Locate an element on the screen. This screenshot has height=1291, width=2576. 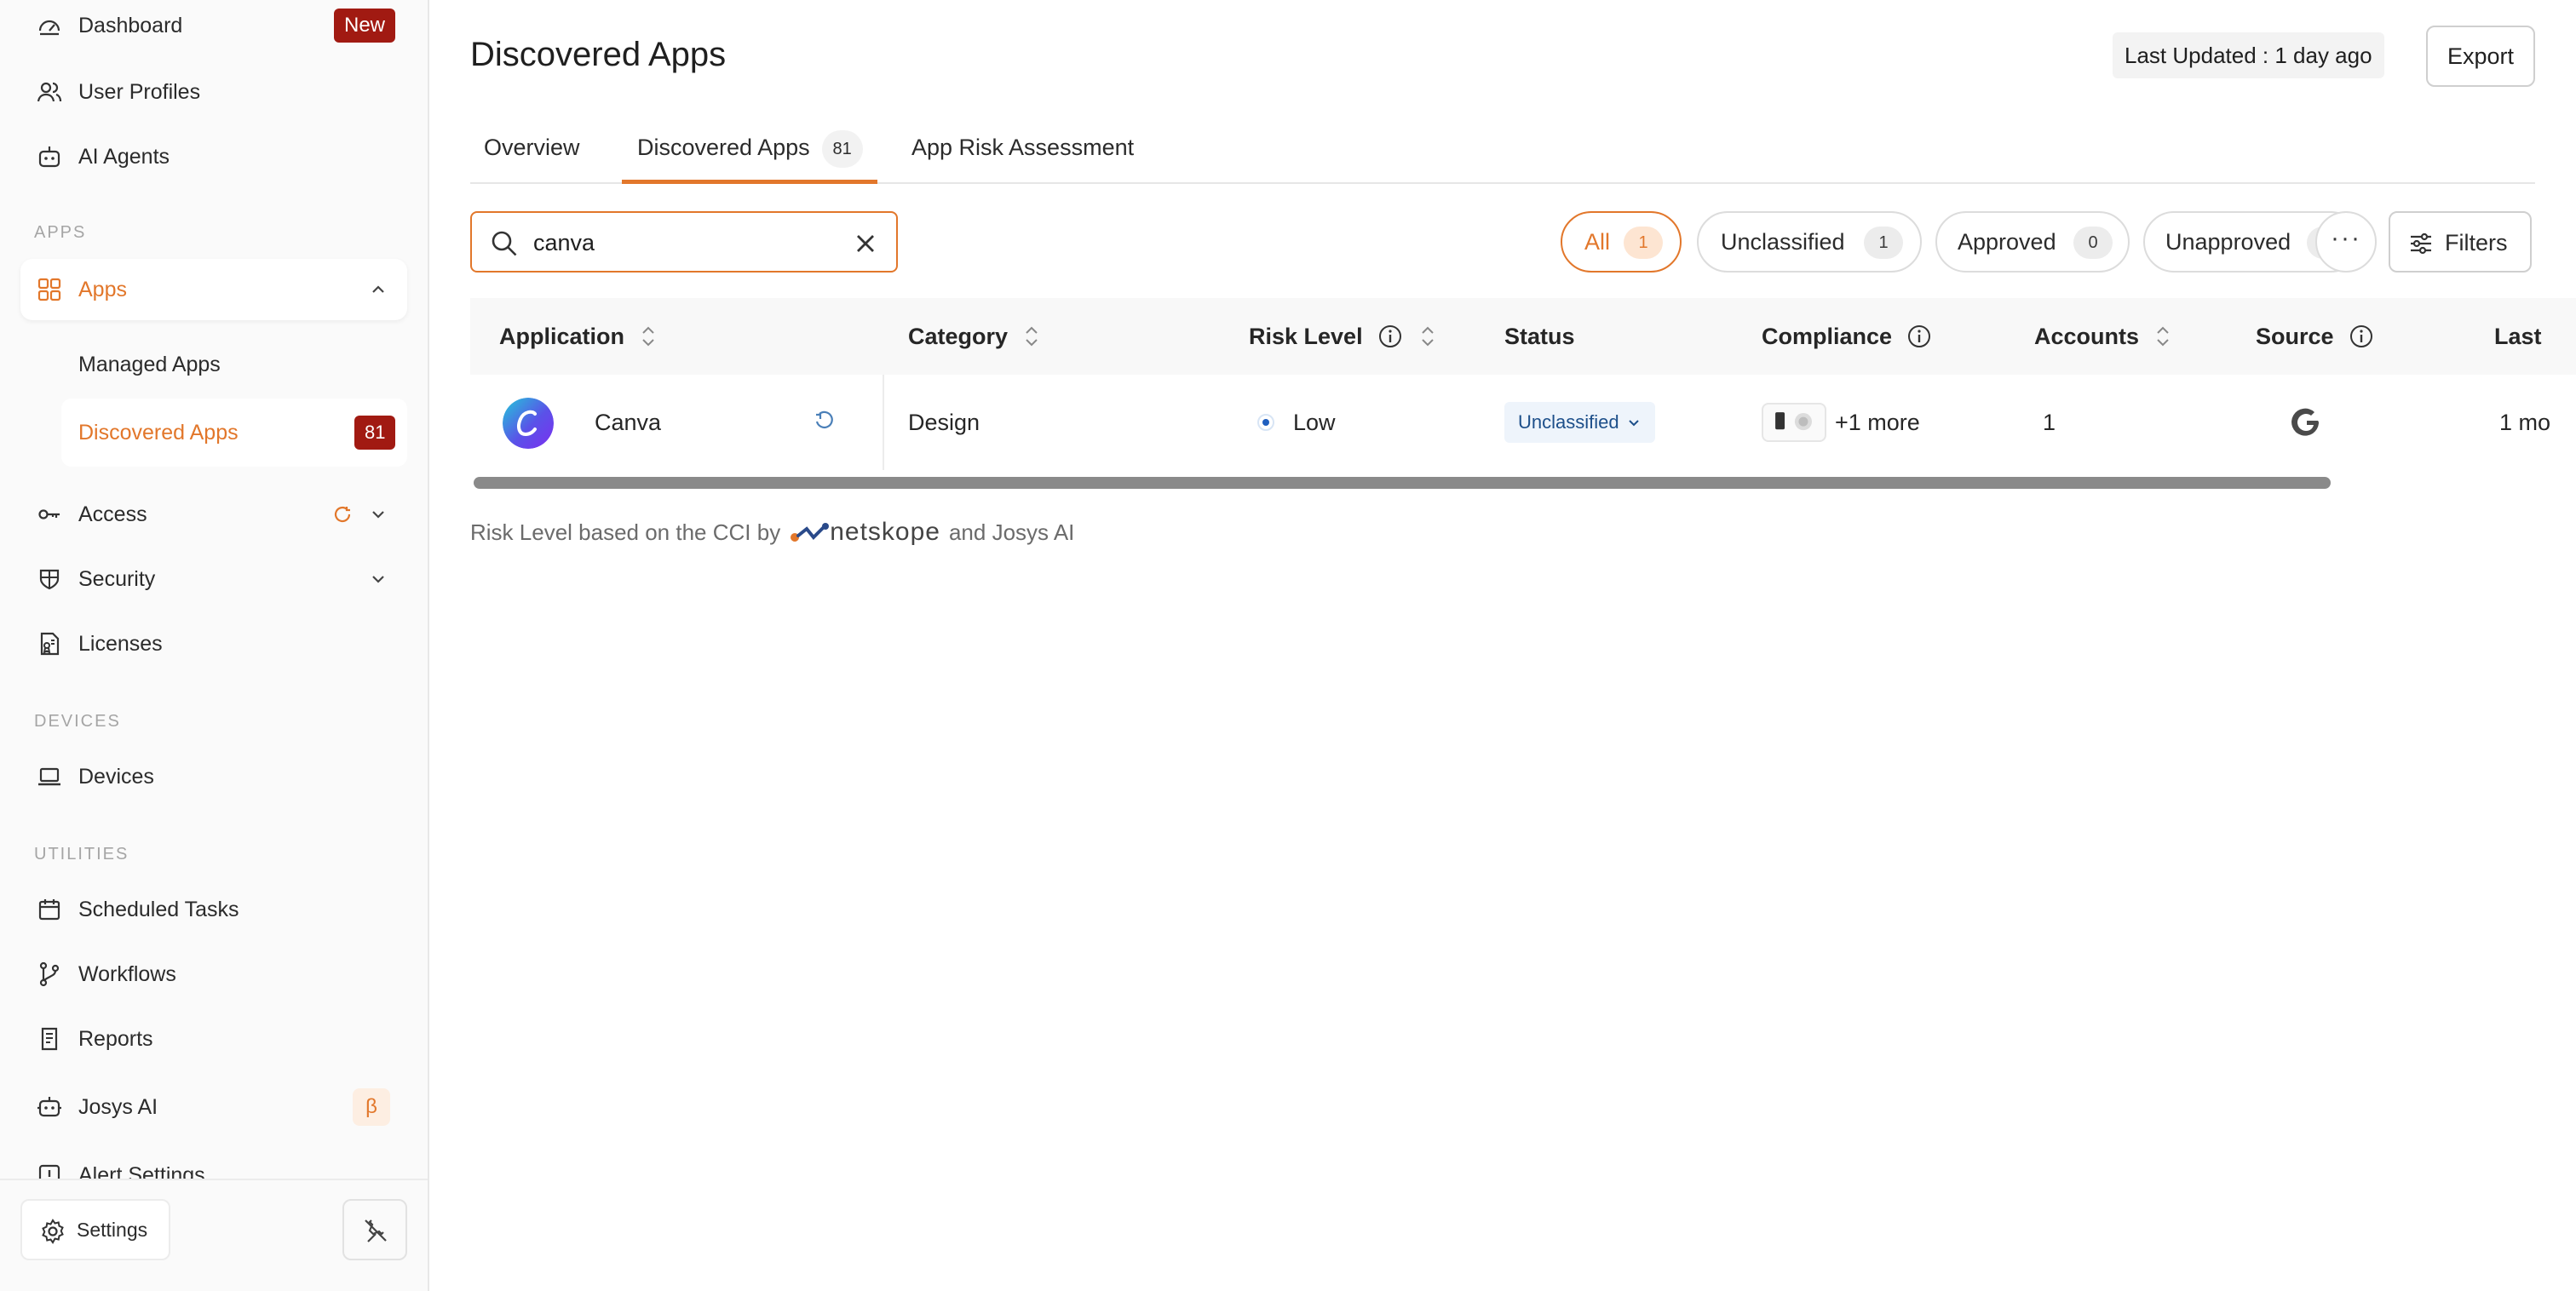
last-cell: 1 mo is located at coordinates (2525, 422).